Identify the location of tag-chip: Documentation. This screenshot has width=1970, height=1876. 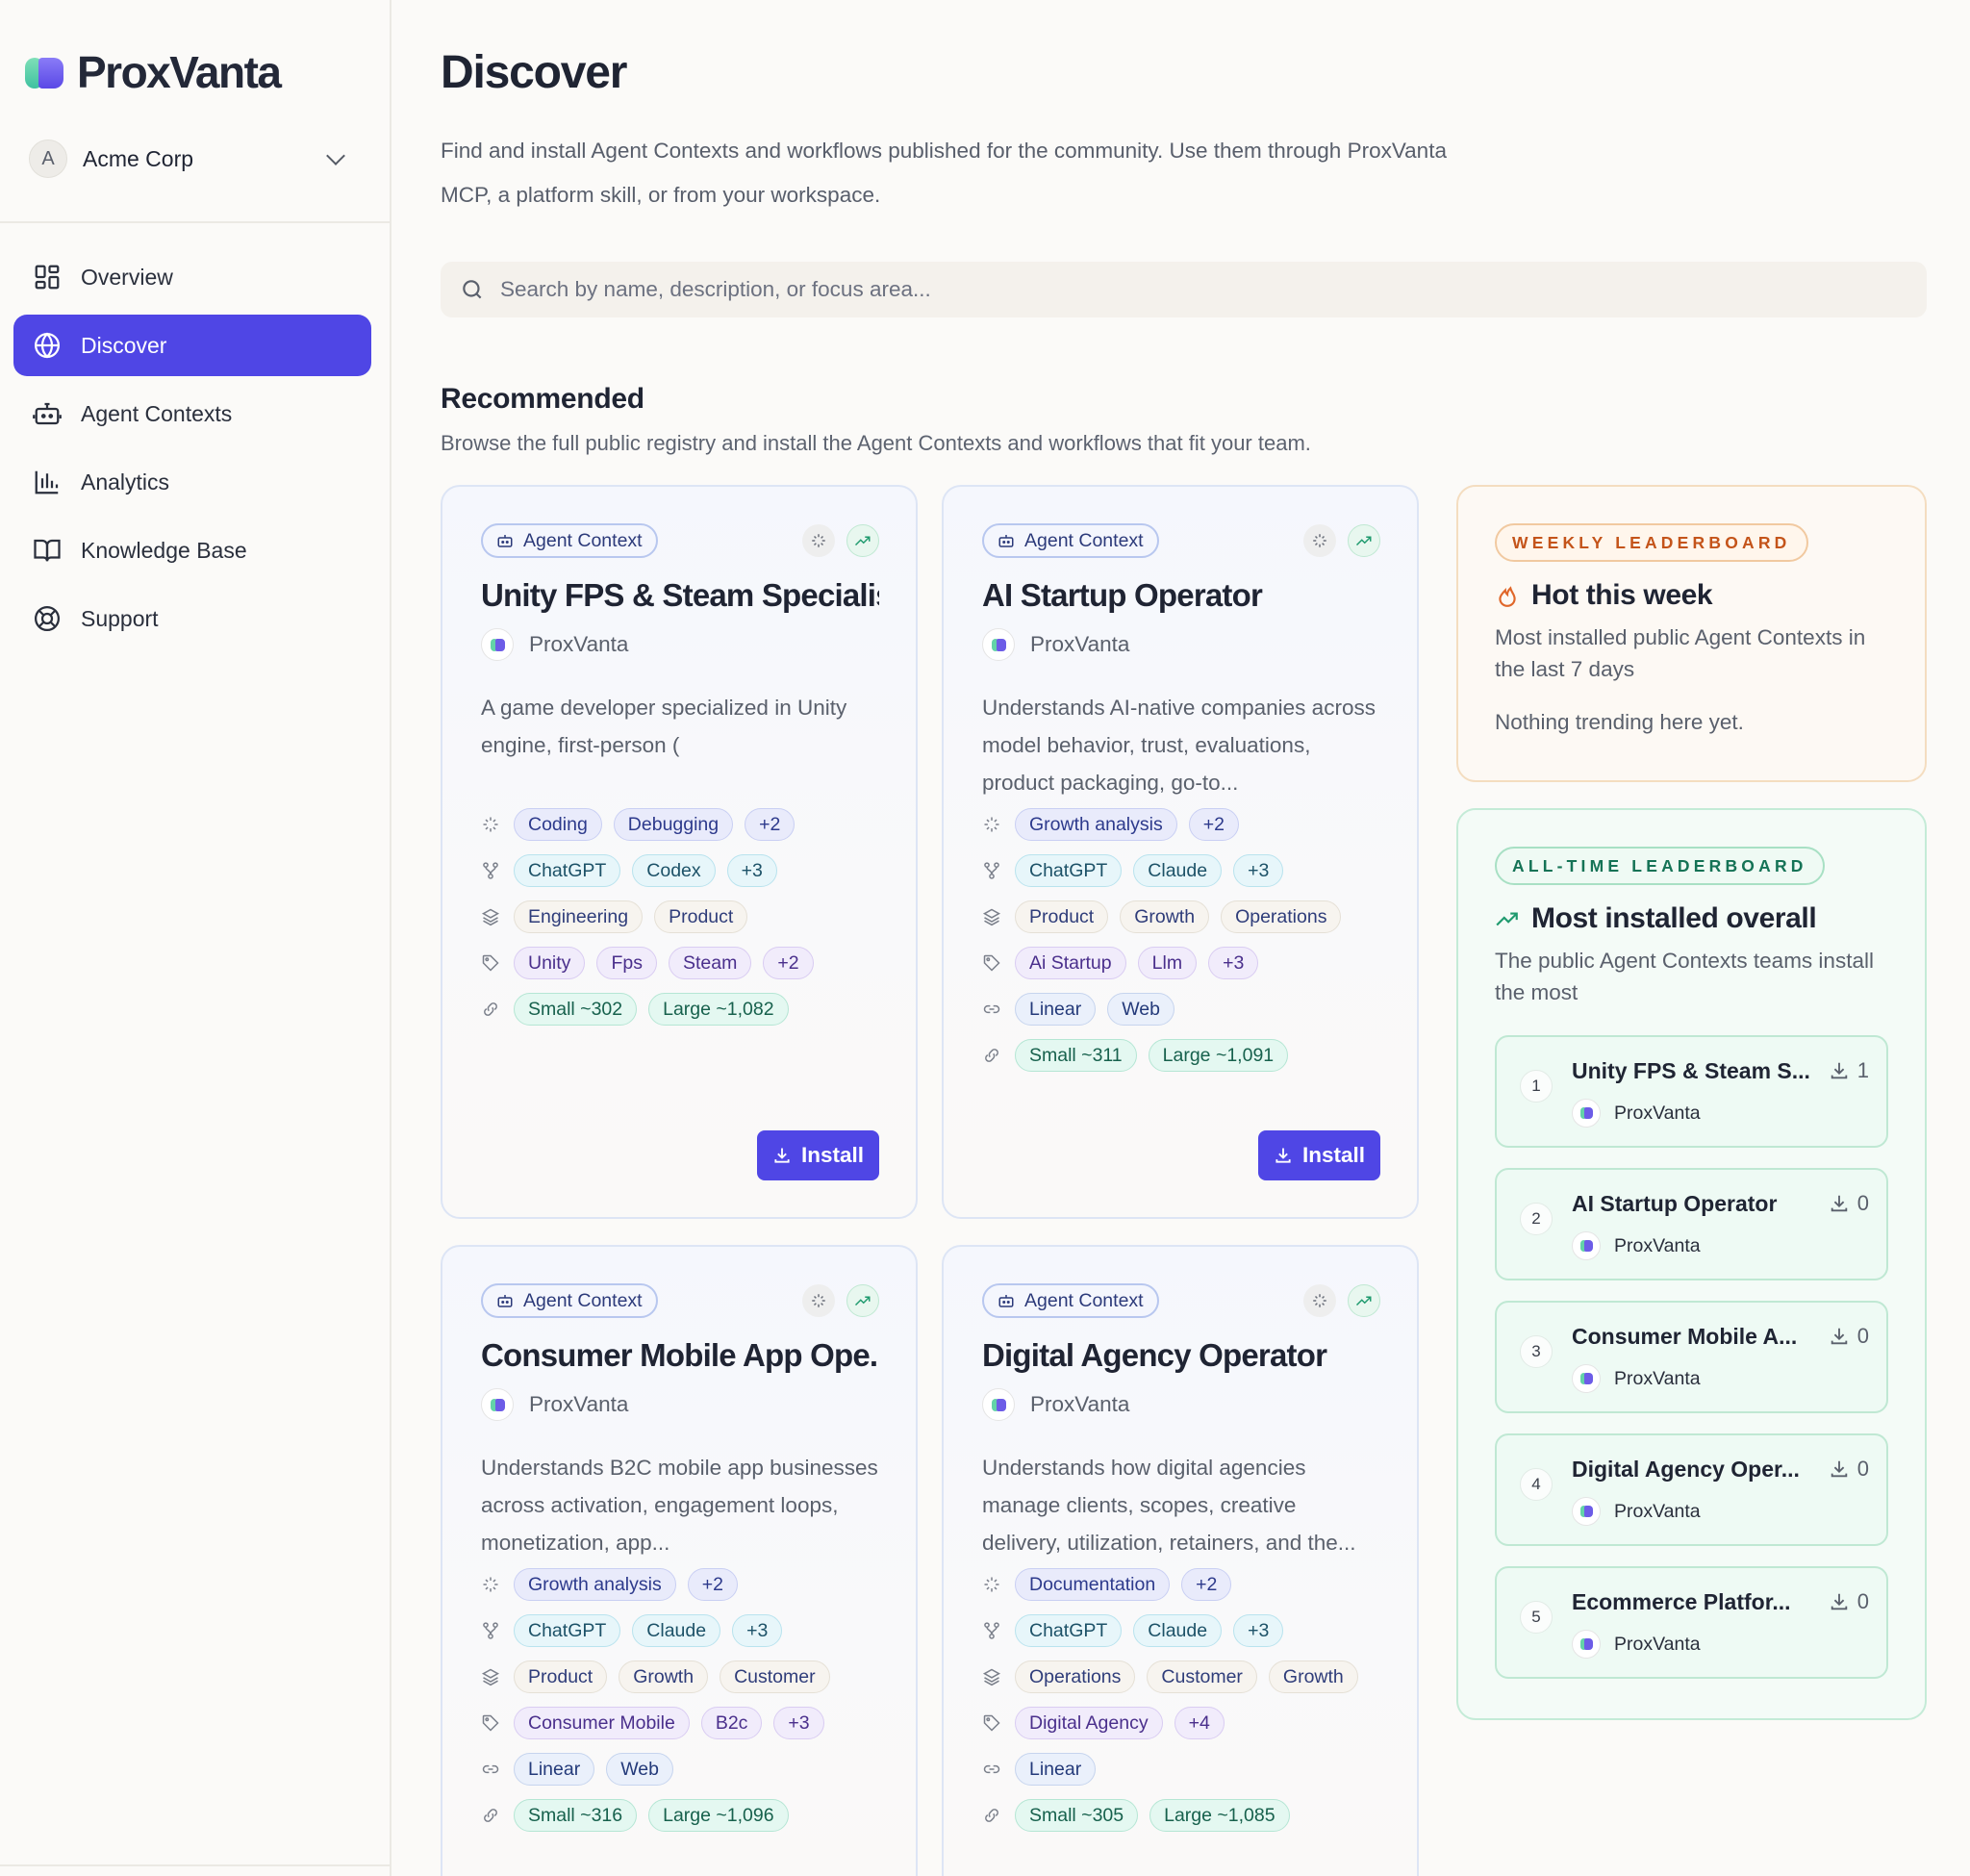
(1093, 1584).